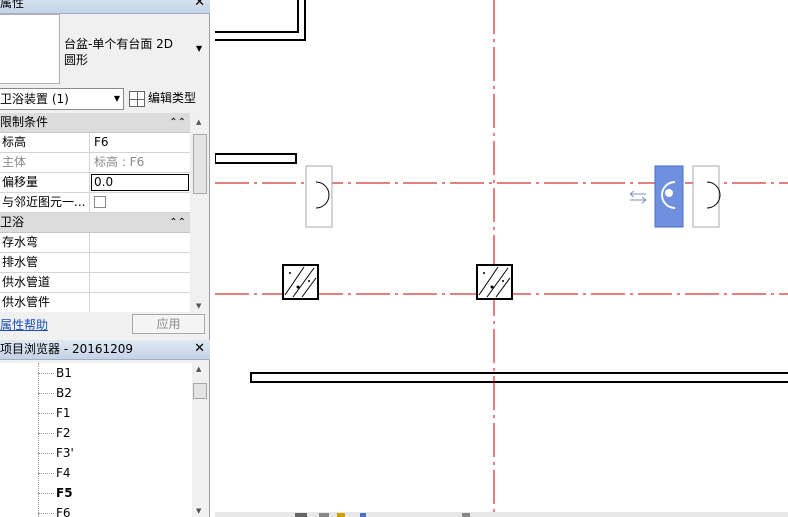 Image resolution: width=788 pixels, height=517 pixels. Describe the element at coordinates (256, 158) in the screenshot. I see `wall-segment-short` at that location.